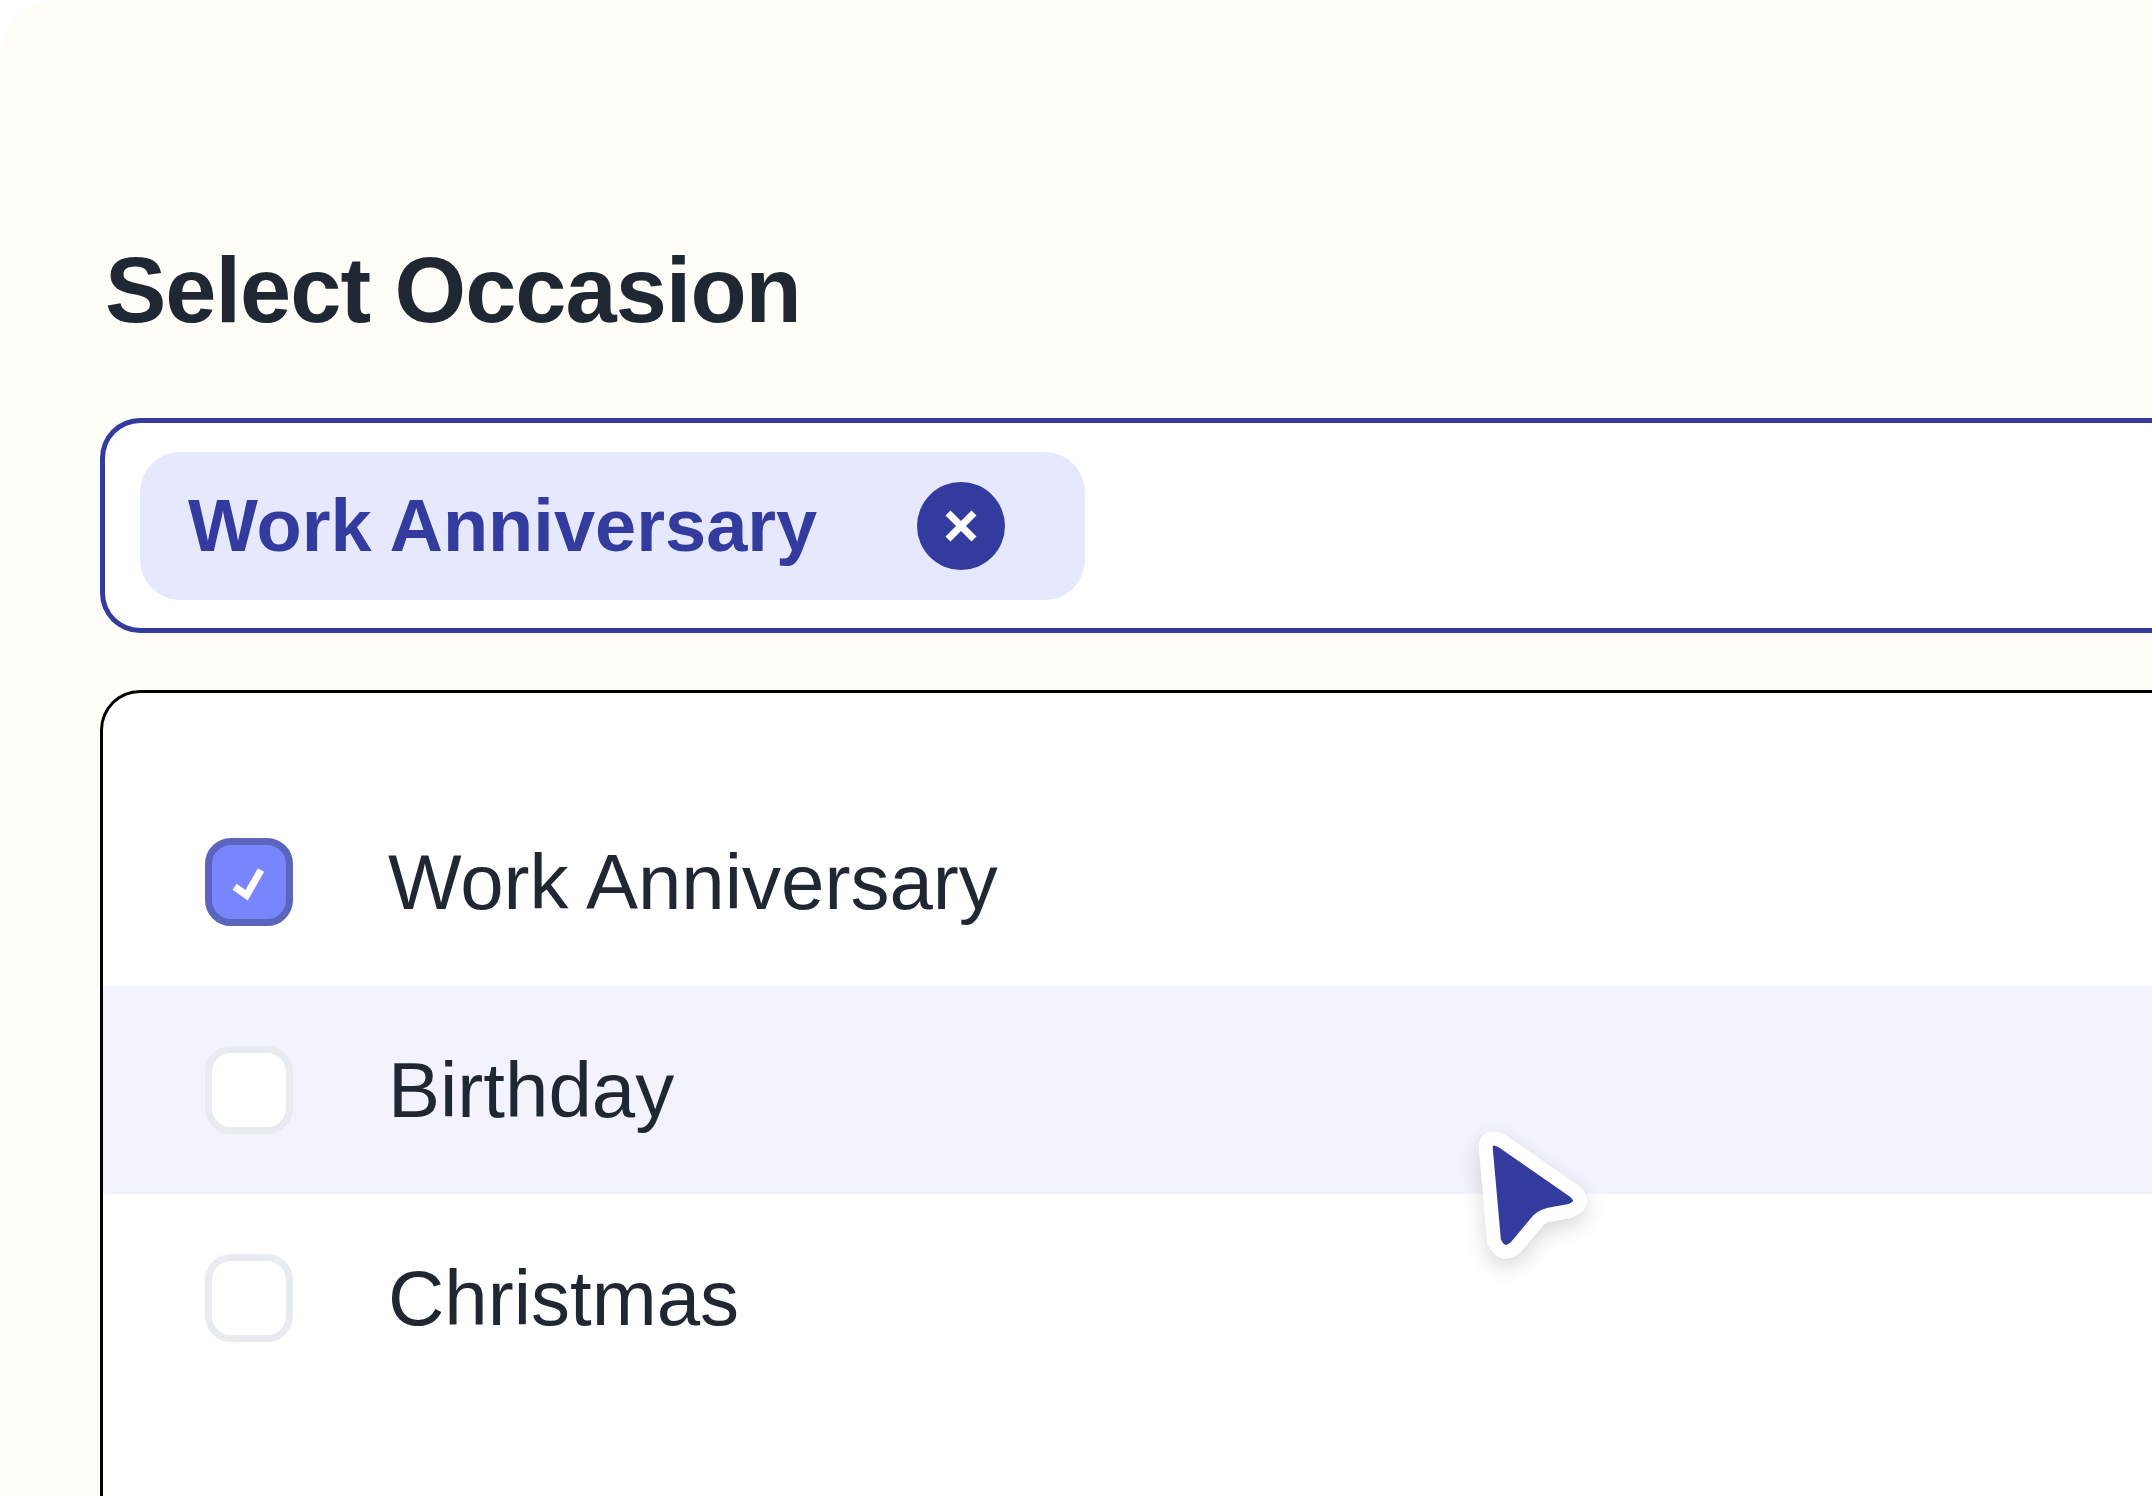  Describe the element at coordinates (961, 525) in the screenshot. I see `remove-icon` at that location.